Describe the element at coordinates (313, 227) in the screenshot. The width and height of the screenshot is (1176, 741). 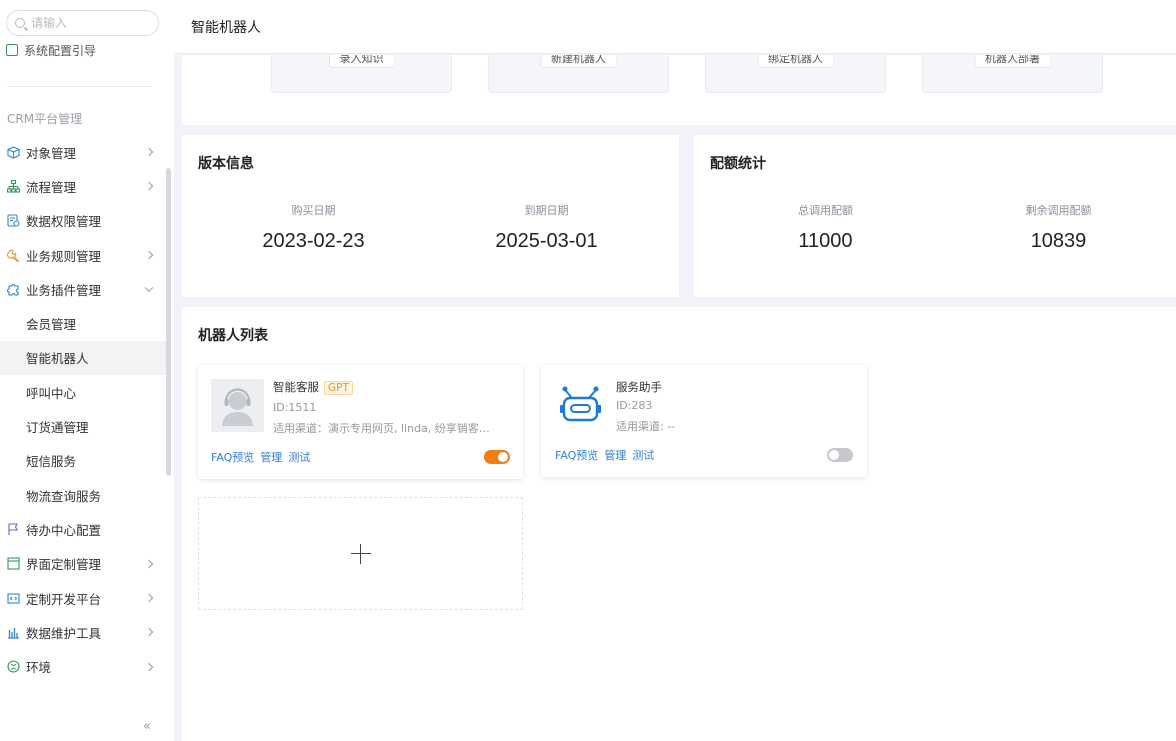
I see `purchase-date-stat: 购买日期 2023-02-23` at that location.